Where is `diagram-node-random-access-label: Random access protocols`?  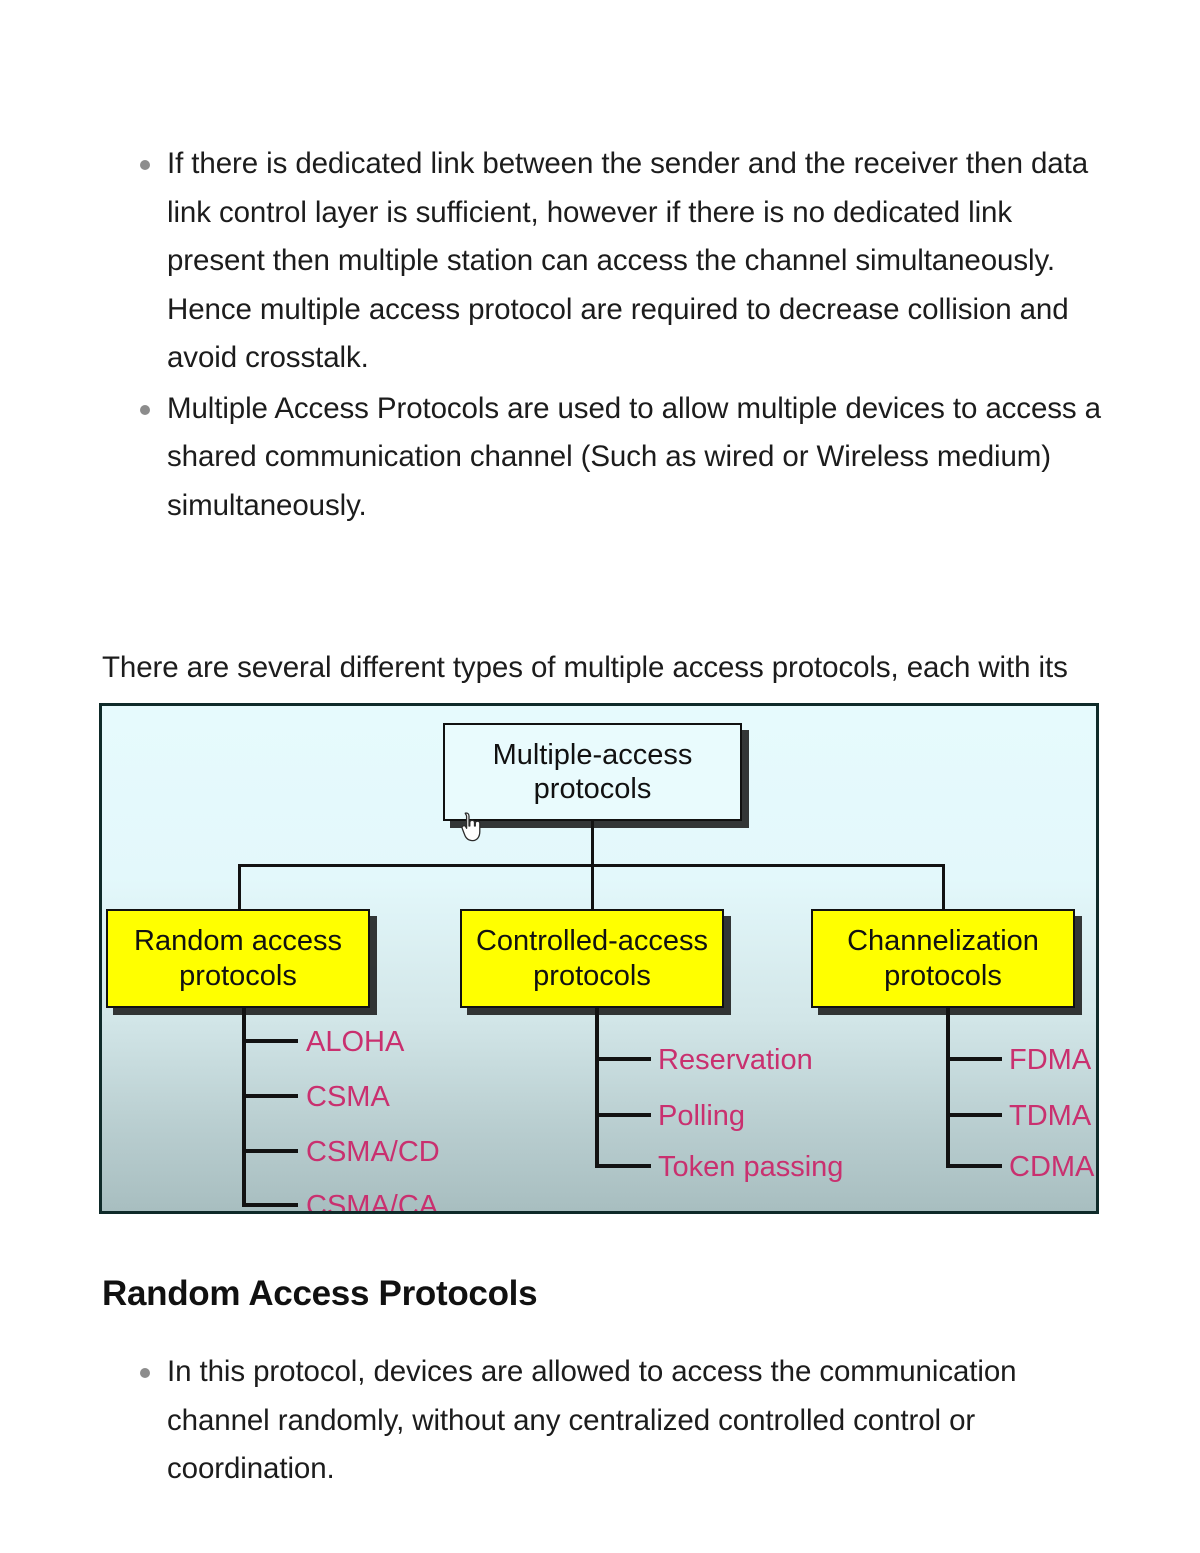
diagram-node-random-access-label: Random access protocols is located at coordinates (238, 958).